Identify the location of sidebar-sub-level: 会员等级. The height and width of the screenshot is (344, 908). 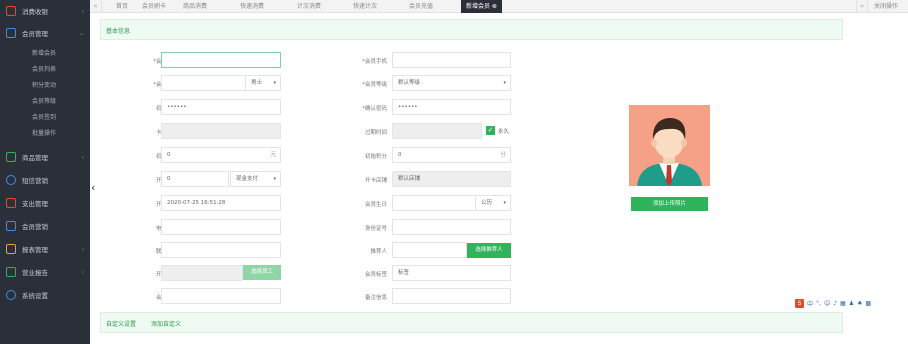
(44, 100).